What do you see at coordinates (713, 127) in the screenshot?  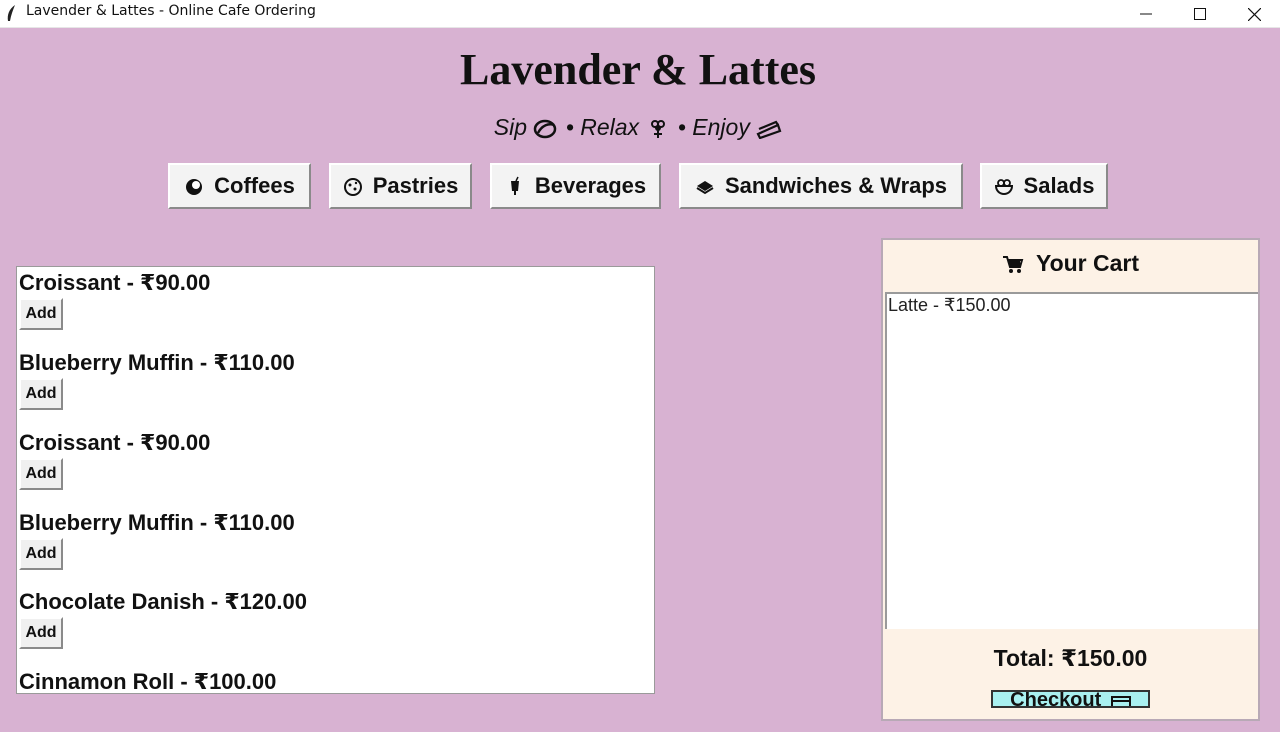 I see `tagline-enjoy: • Enjoy` at bounding box center [713, 127].